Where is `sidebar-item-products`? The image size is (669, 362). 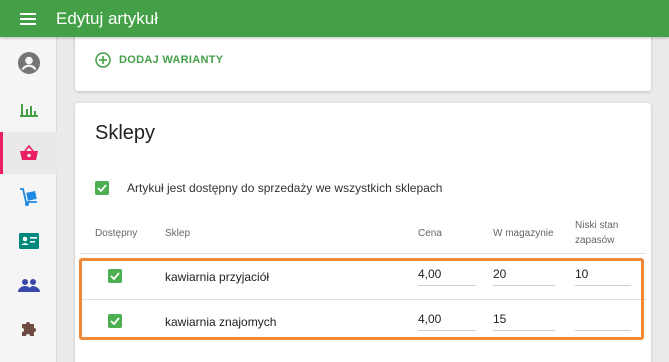
sidebar-item-products is located at coordinates (28, 153).